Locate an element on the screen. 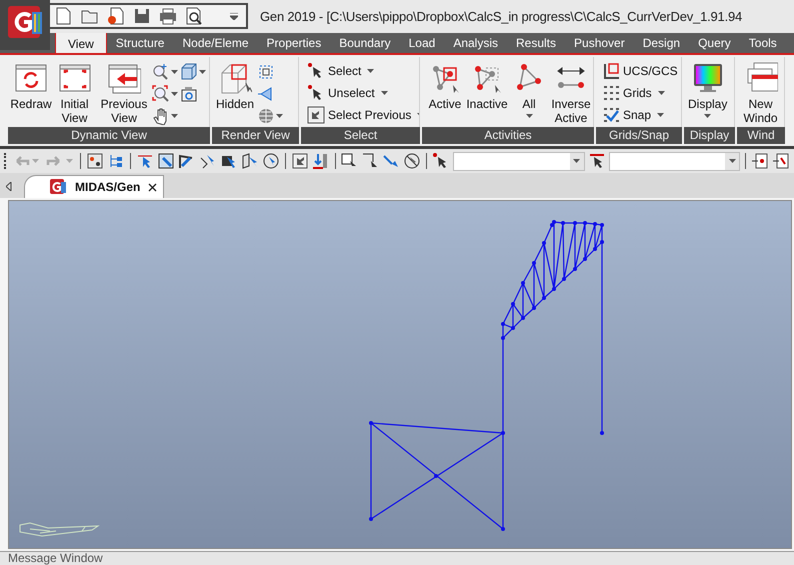 This screenshot has height=565, width=794. ribbon-button: Initial View is located at coordinates (74, 93).